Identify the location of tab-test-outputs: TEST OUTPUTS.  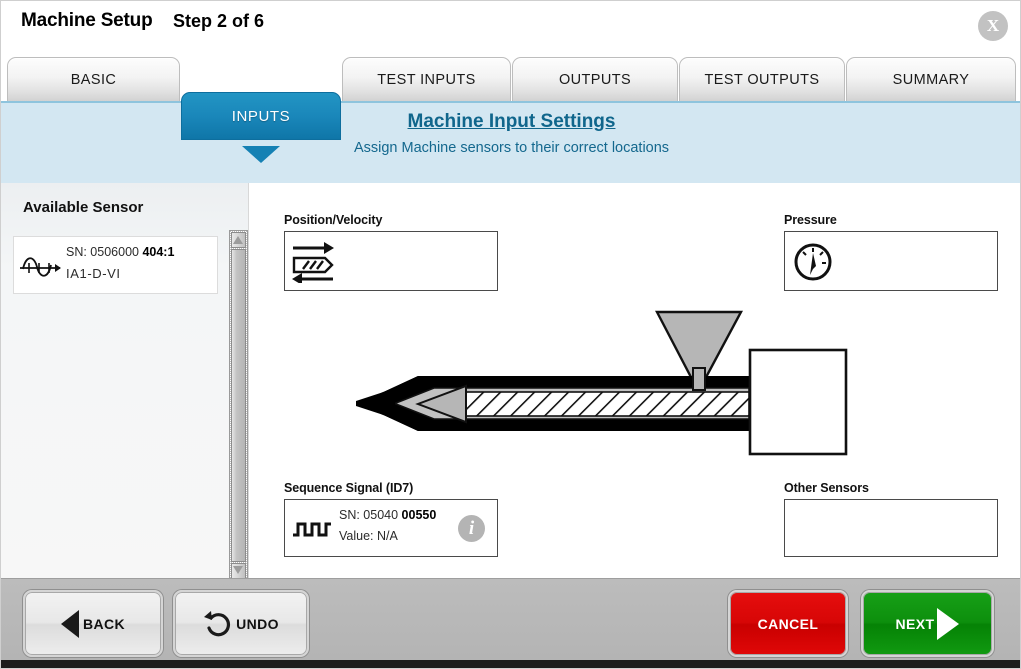
(762, 79).